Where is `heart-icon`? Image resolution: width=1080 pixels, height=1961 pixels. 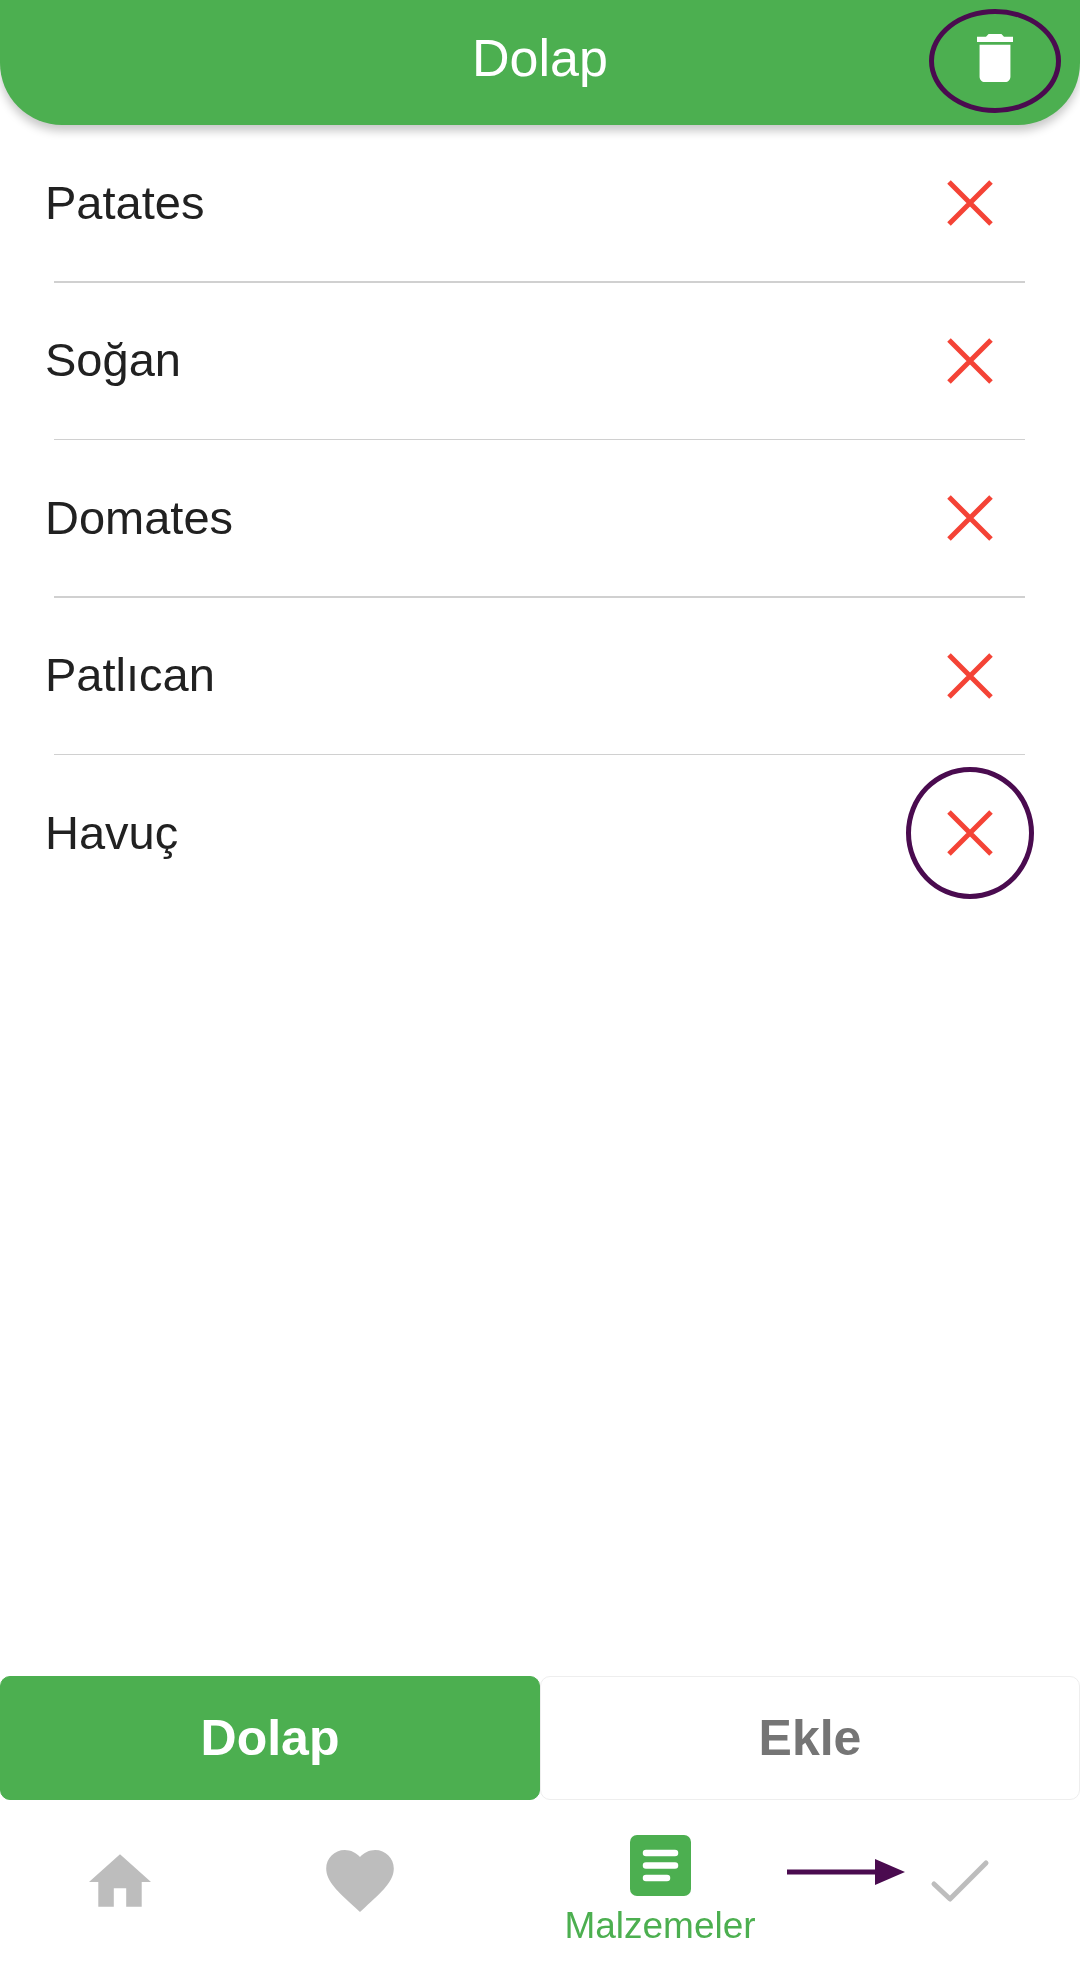 heart-icon is located at coordinates (360, 1880).